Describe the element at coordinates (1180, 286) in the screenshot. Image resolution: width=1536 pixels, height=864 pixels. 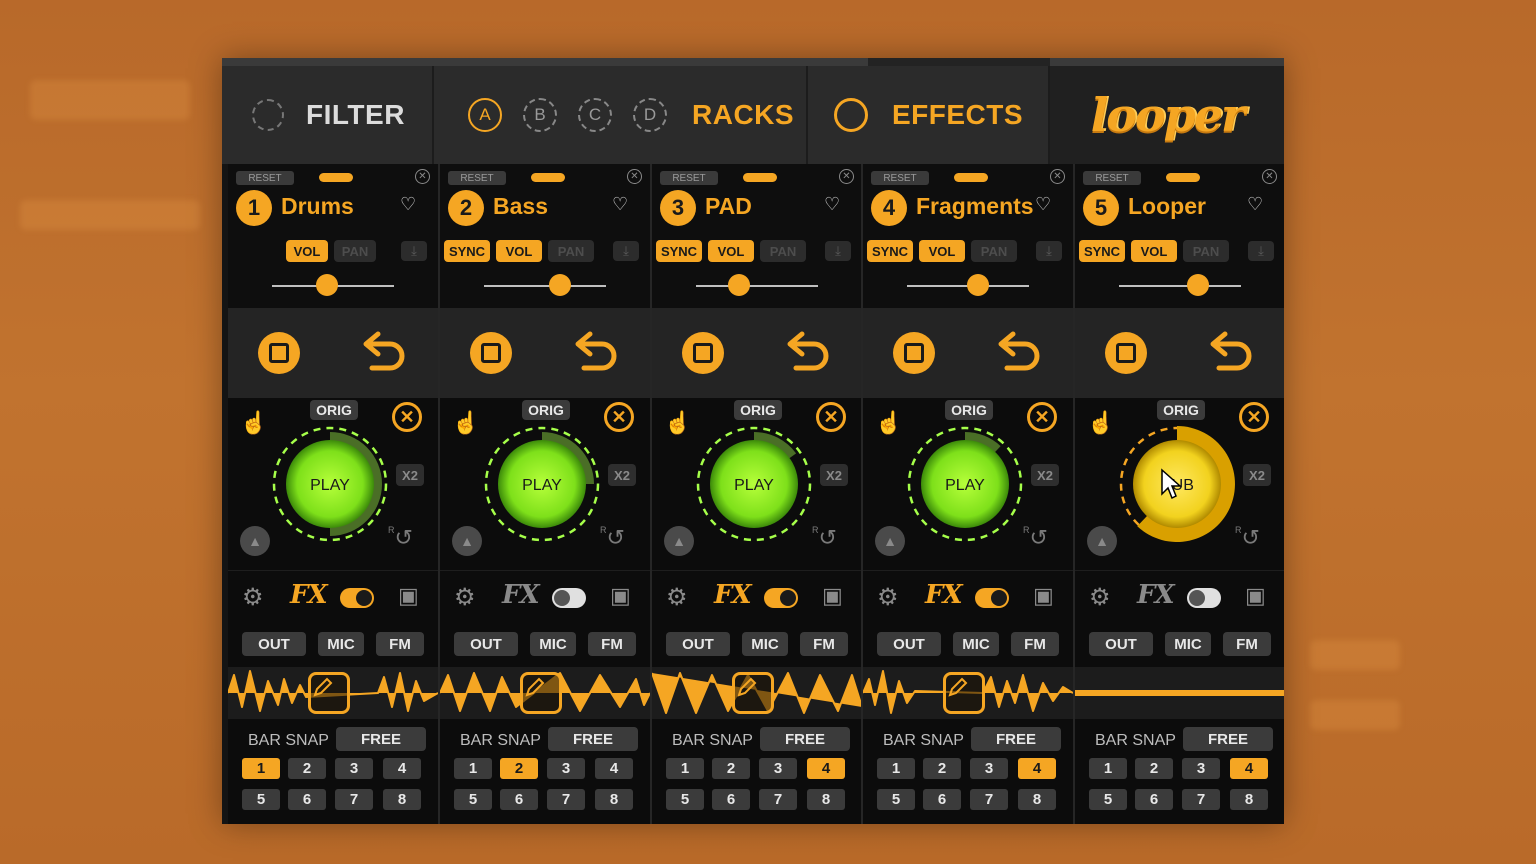
I see `volume-slider-track` at that location.